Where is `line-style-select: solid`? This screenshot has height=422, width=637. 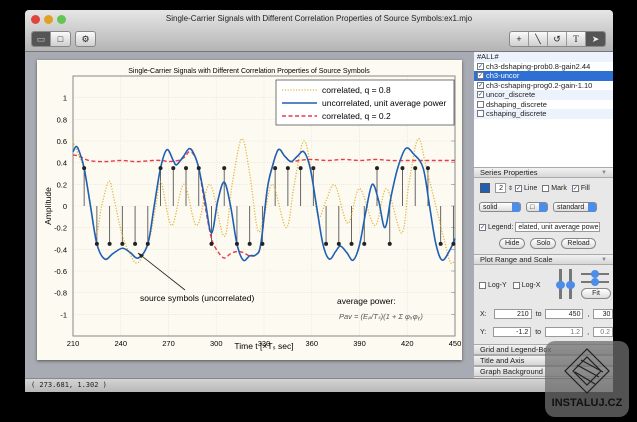 line-style-select: solid is located at coordinates (500, 207).